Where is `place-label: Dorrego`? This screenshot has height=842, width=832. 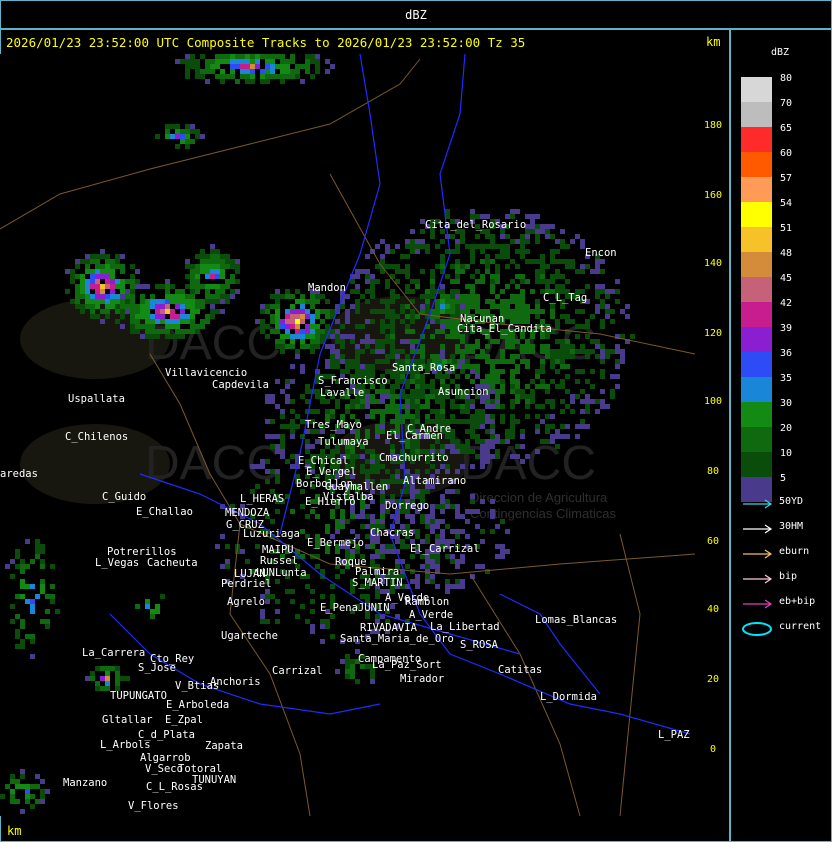 place-label: Dorrego is located at coordinates (407, 506).